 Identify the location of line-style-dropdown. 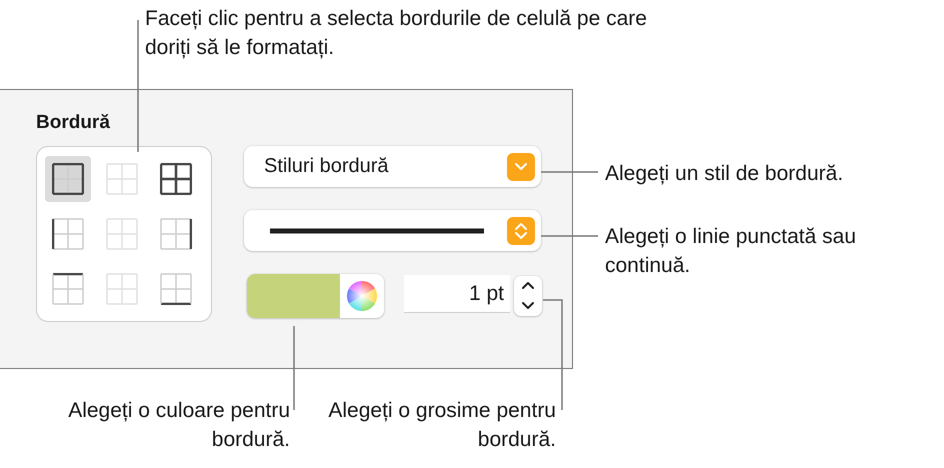
(392, 230).